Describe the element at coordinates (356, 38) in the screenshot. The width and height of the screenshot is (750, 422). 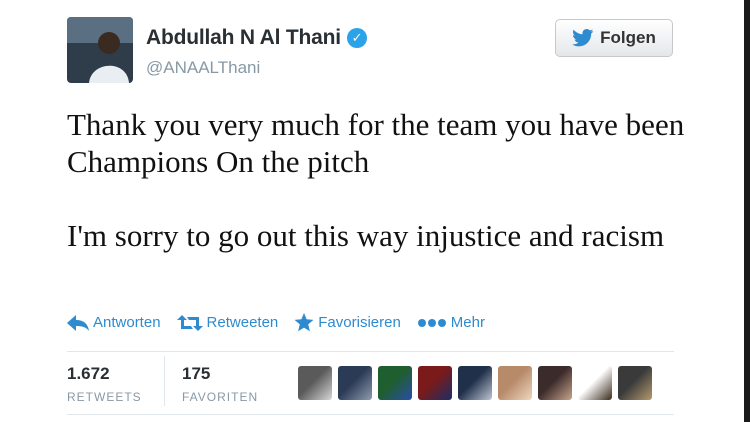
I see `verified-badge-icon: ✓` at that location.